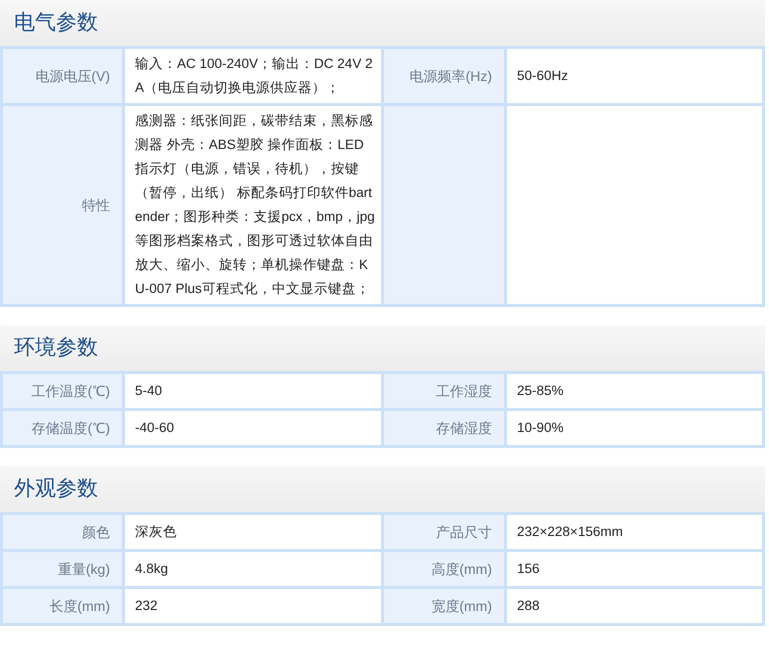 The width and height of the screenshot is (769, 665). I want to click on spec-value: 输入：AC 100-240V；输出：DC 24V 2A（电压自动切换电源供应器）；, so click(254, 76).